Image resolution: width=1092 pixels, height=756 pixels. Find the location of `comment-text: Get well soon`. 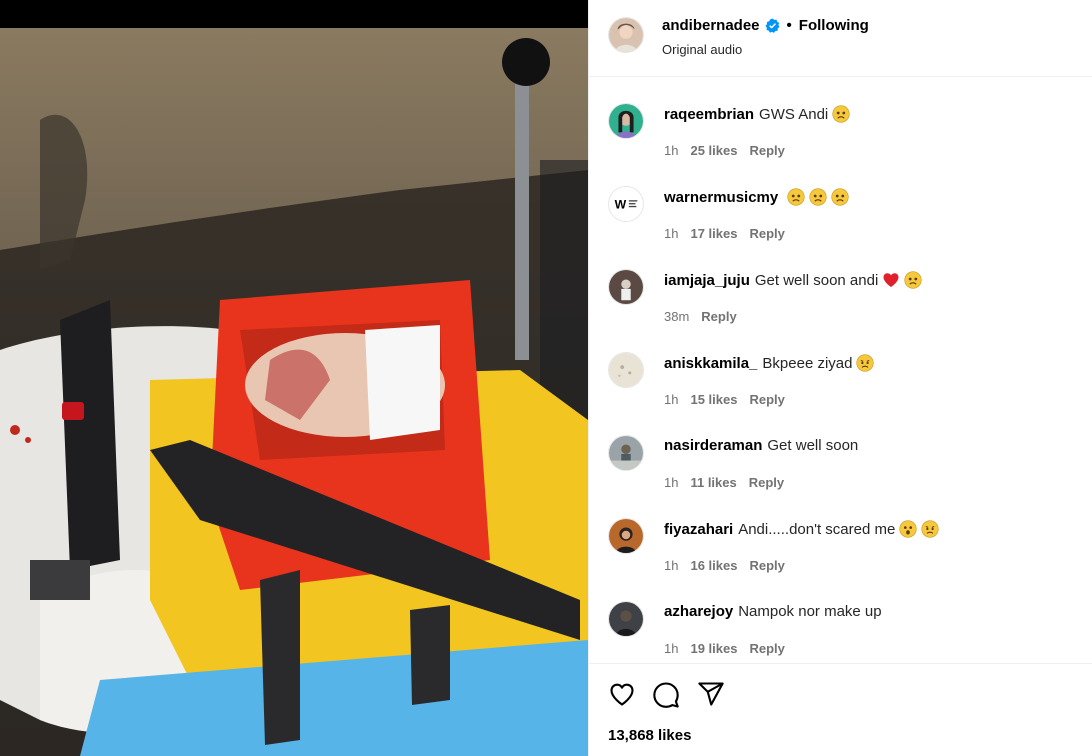

comment-text: Get well soon is located at coordinates (813, 445).